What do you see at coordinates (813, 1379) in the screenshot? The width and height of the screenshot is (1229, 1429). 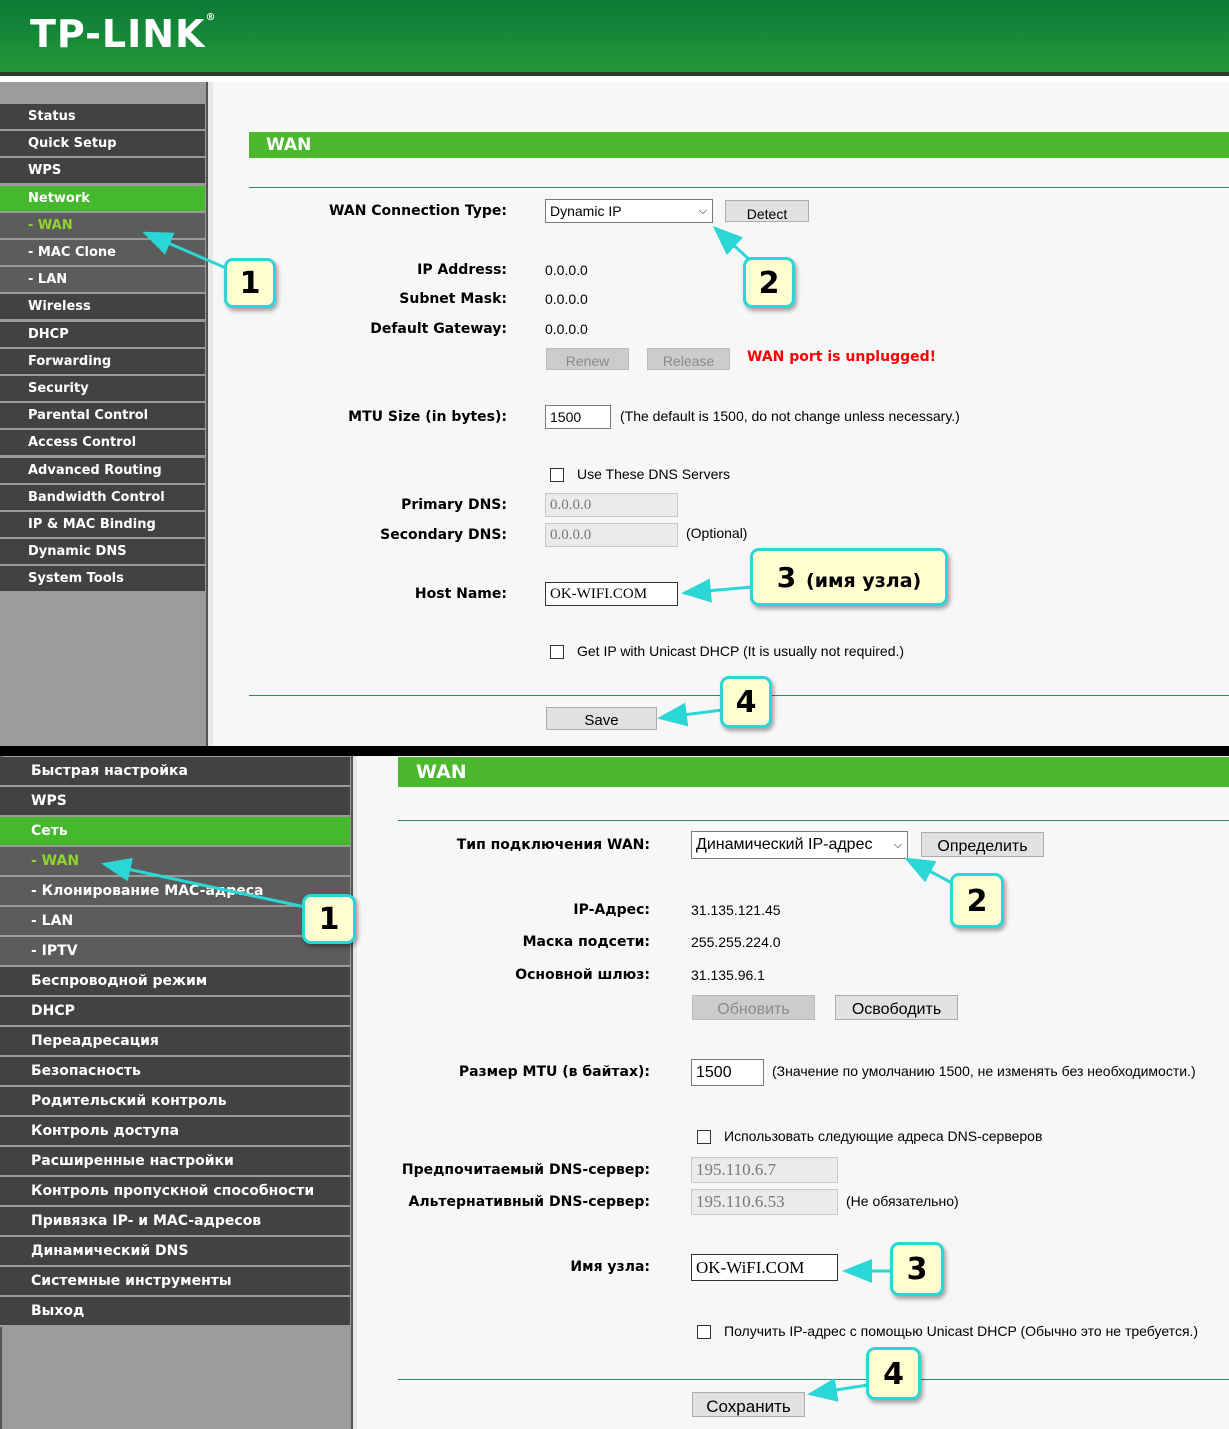 I see `divider` at bounding box center [813, 1379].